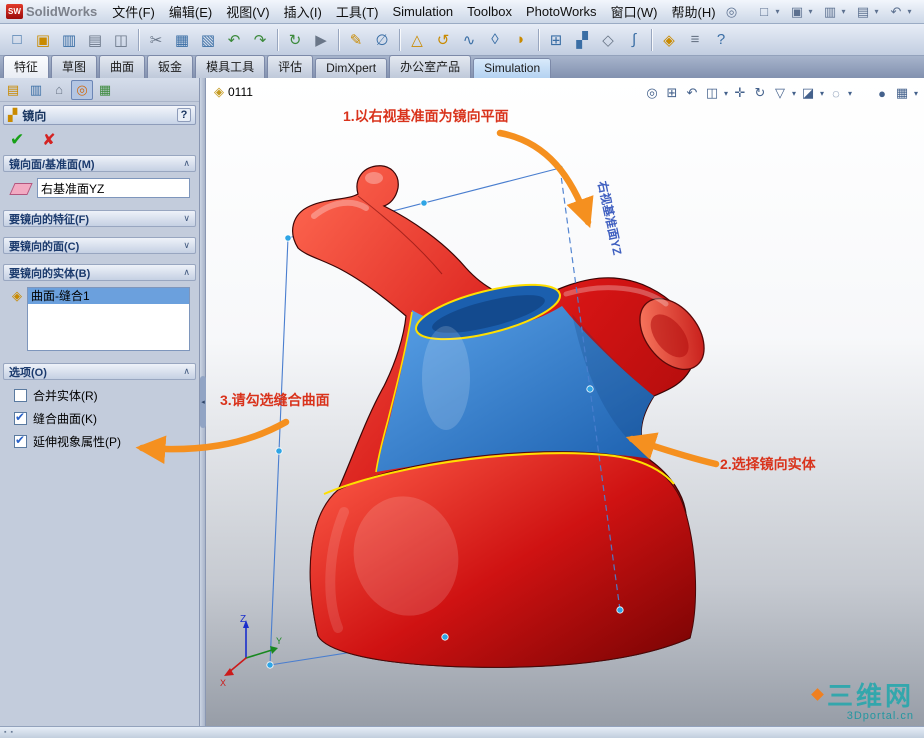  Describe the element at coordinates (521, 40) in the screenshot. I see `fillet-icon: ◗` at that location.